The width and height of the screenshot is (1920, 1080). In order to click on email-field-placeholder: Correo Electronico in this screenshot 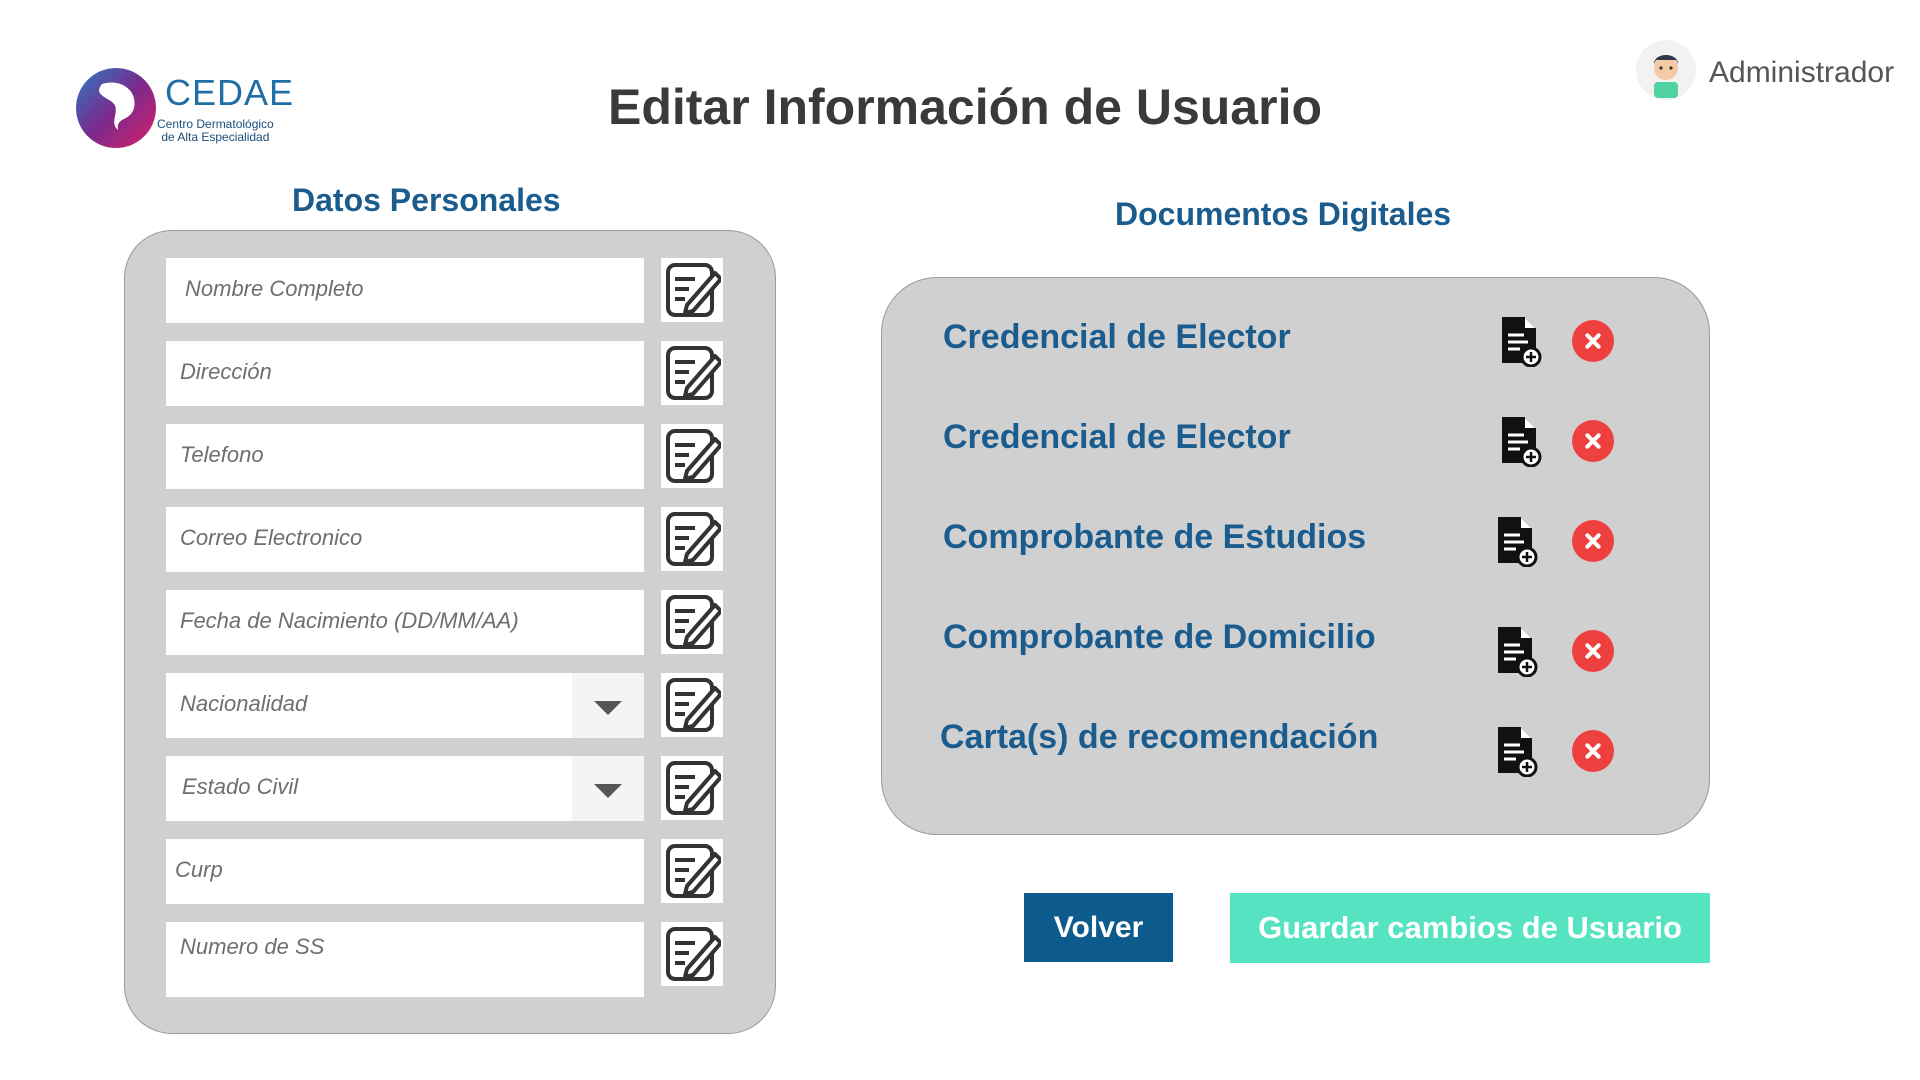, I will do `click(271, 537)`.